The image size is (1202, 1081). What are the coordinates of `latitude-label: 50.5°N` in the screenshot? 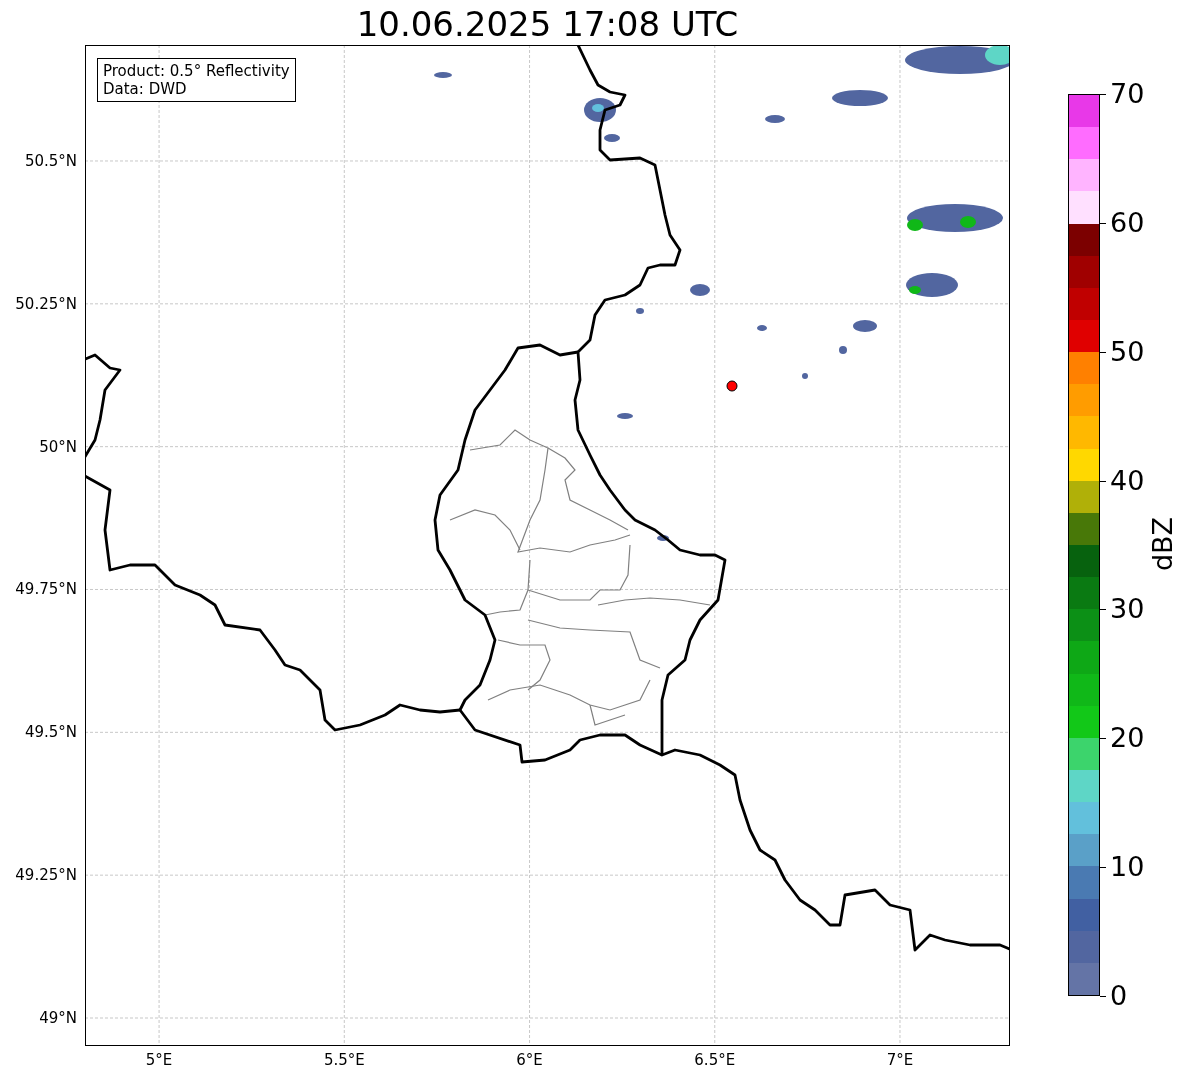 It's located at (50, 160).